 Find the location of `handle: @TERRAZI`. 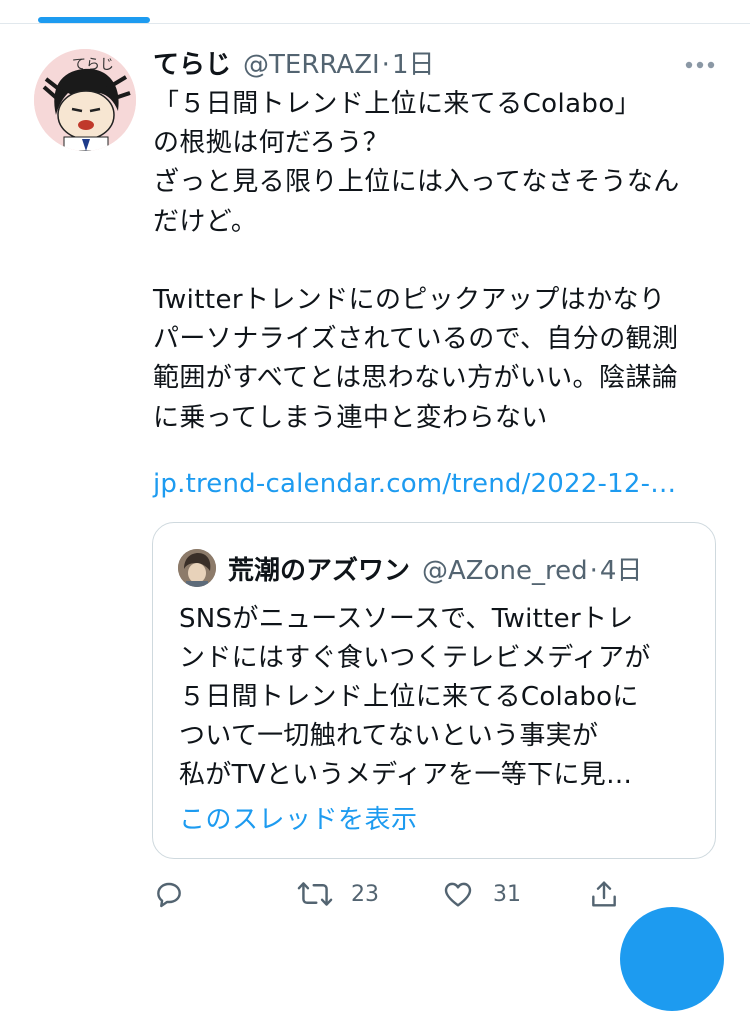

handle: @TERRAZI is located at coordinates (311, 65).